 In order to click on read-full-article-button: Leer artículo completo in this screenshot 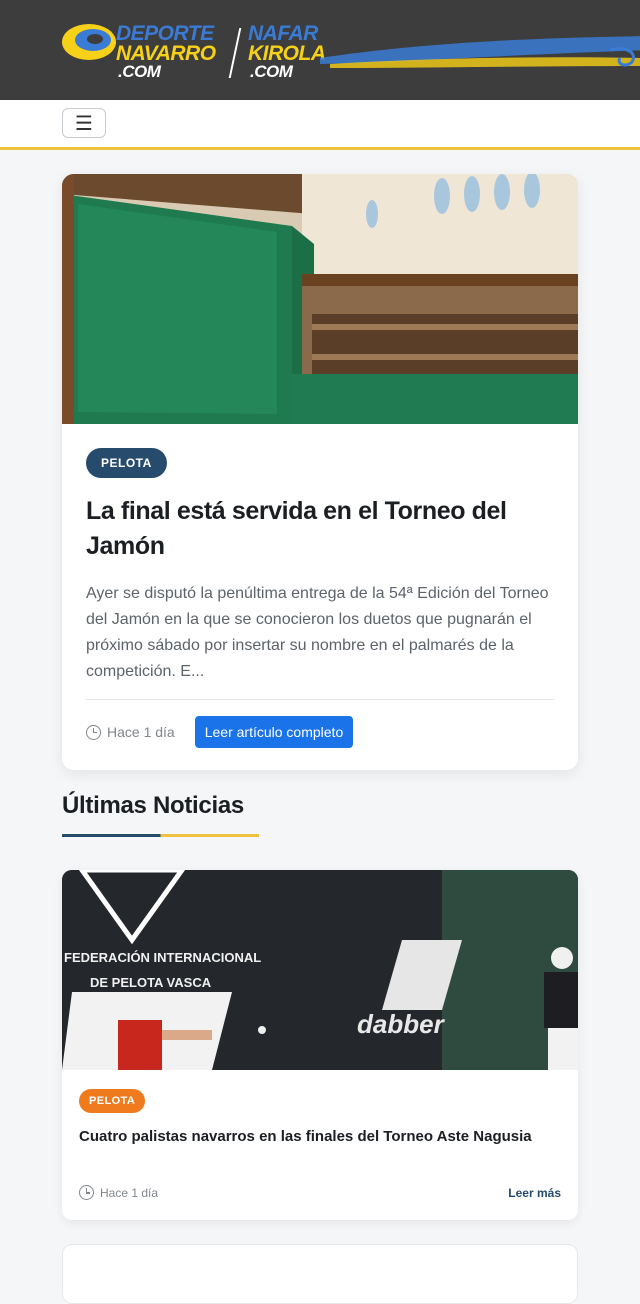, I will do `click(274, 732)`.